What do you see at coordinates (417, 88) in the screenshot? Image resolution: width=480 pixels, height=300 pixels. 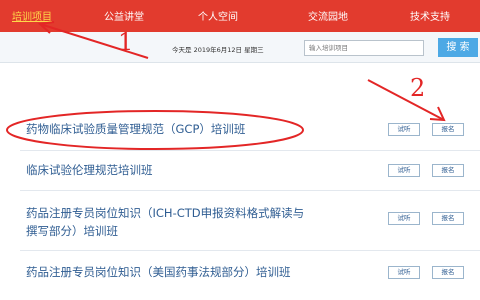 I see `annotation-label-2: 2` at bounding box center [417, 88].